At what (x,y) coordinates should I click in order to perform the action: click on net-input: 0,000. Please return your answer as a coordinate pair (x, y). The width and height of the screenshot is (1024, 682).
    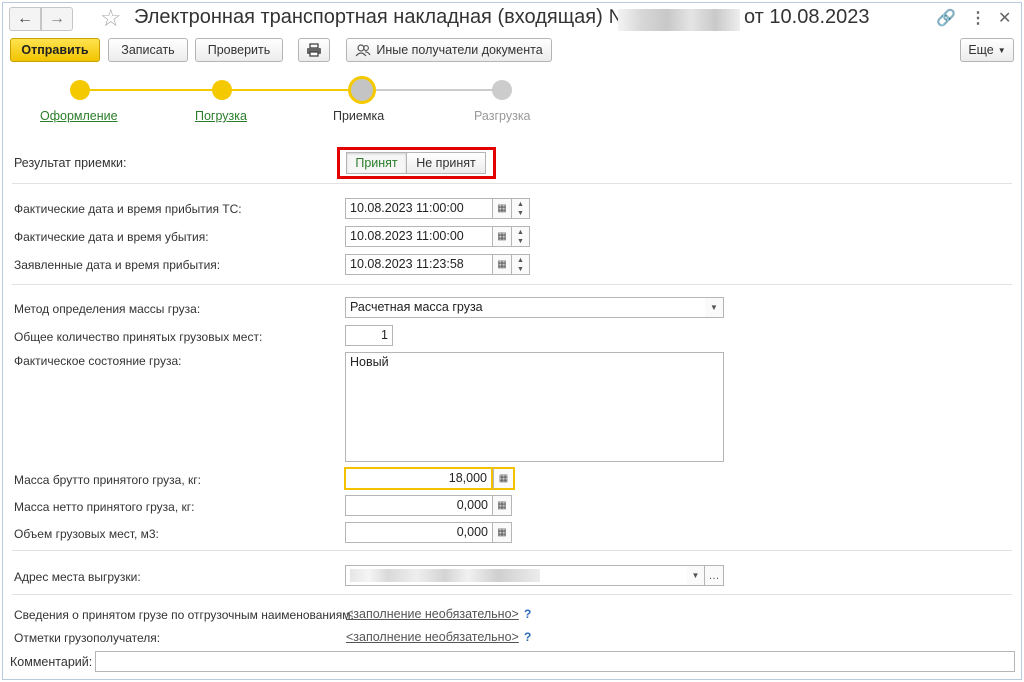
    Looking at the image, I should click on (419, 505).